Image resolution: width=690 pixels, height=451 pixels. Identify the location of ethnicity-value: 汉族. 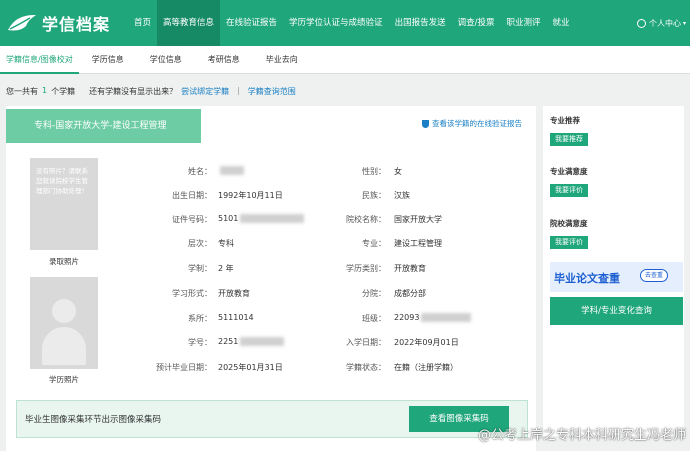
(402, 195).